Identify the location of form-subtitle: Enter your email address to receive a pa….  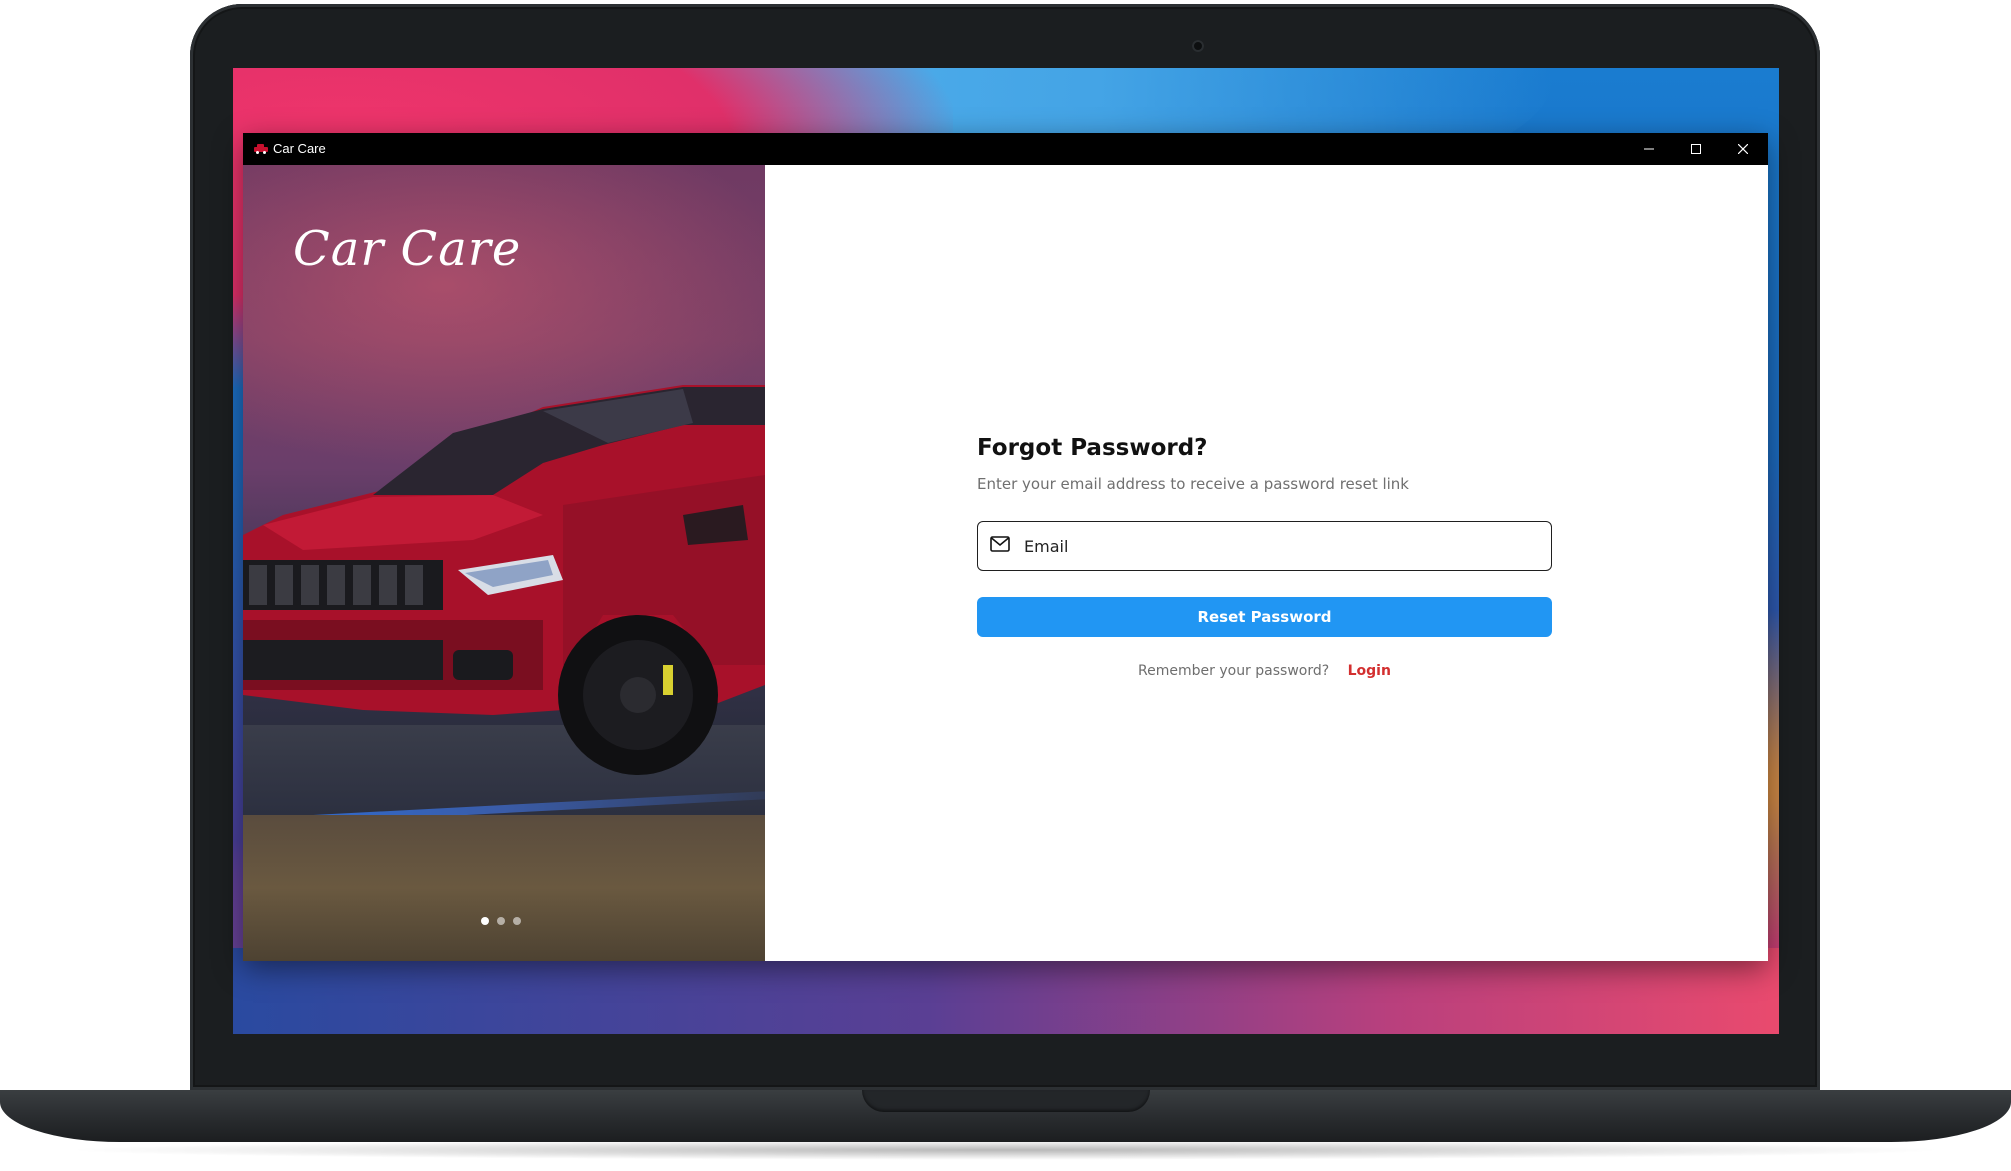
(1193, 484).